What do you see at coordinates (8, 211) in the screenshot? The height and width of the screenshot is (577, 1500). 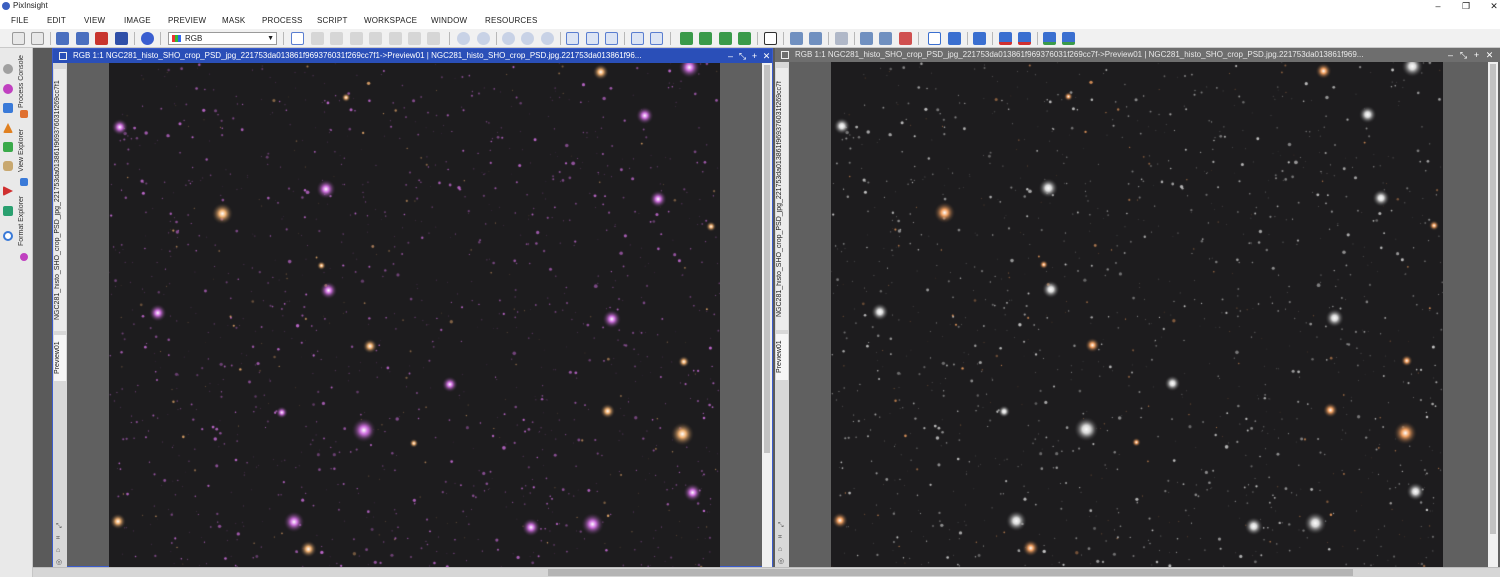 I see `chart-icon` at bounding box center [8, 211].